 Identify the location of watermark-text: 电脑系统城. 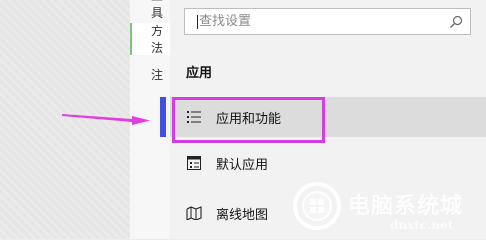
(406, 206).